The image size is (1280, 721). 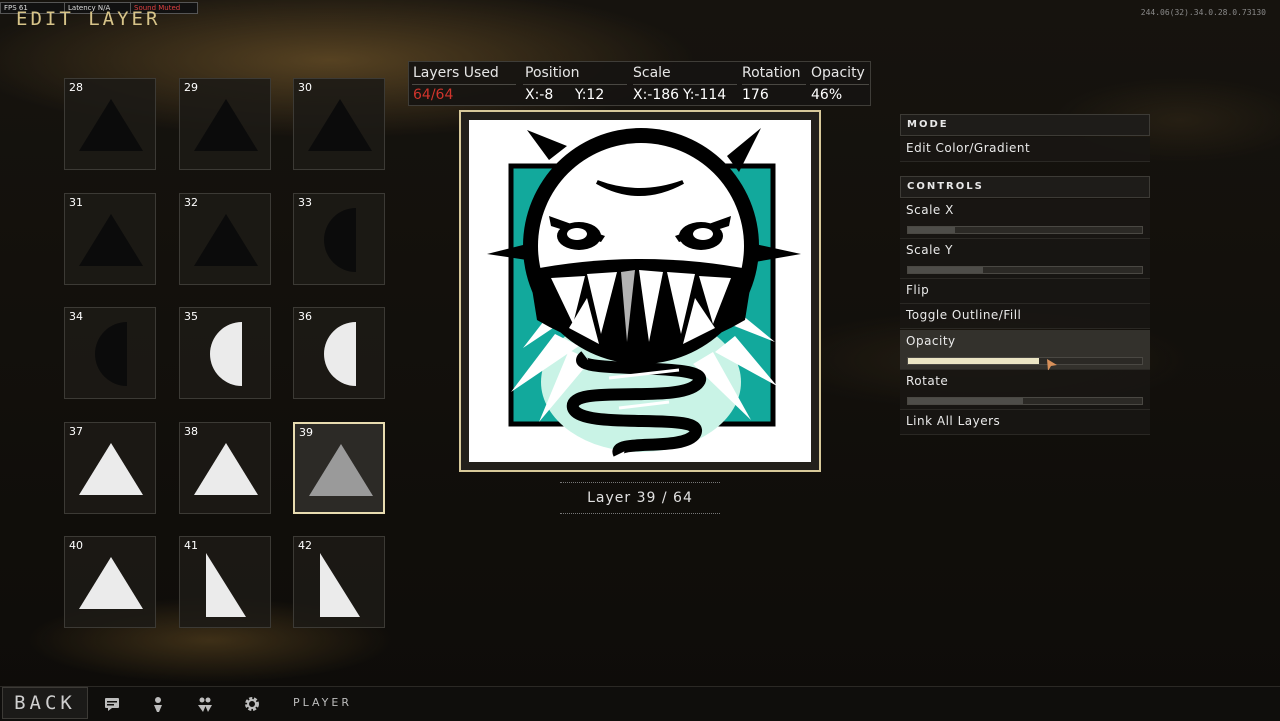 I want to click on layer-tile-41: 41, so click(x=225, y=582).